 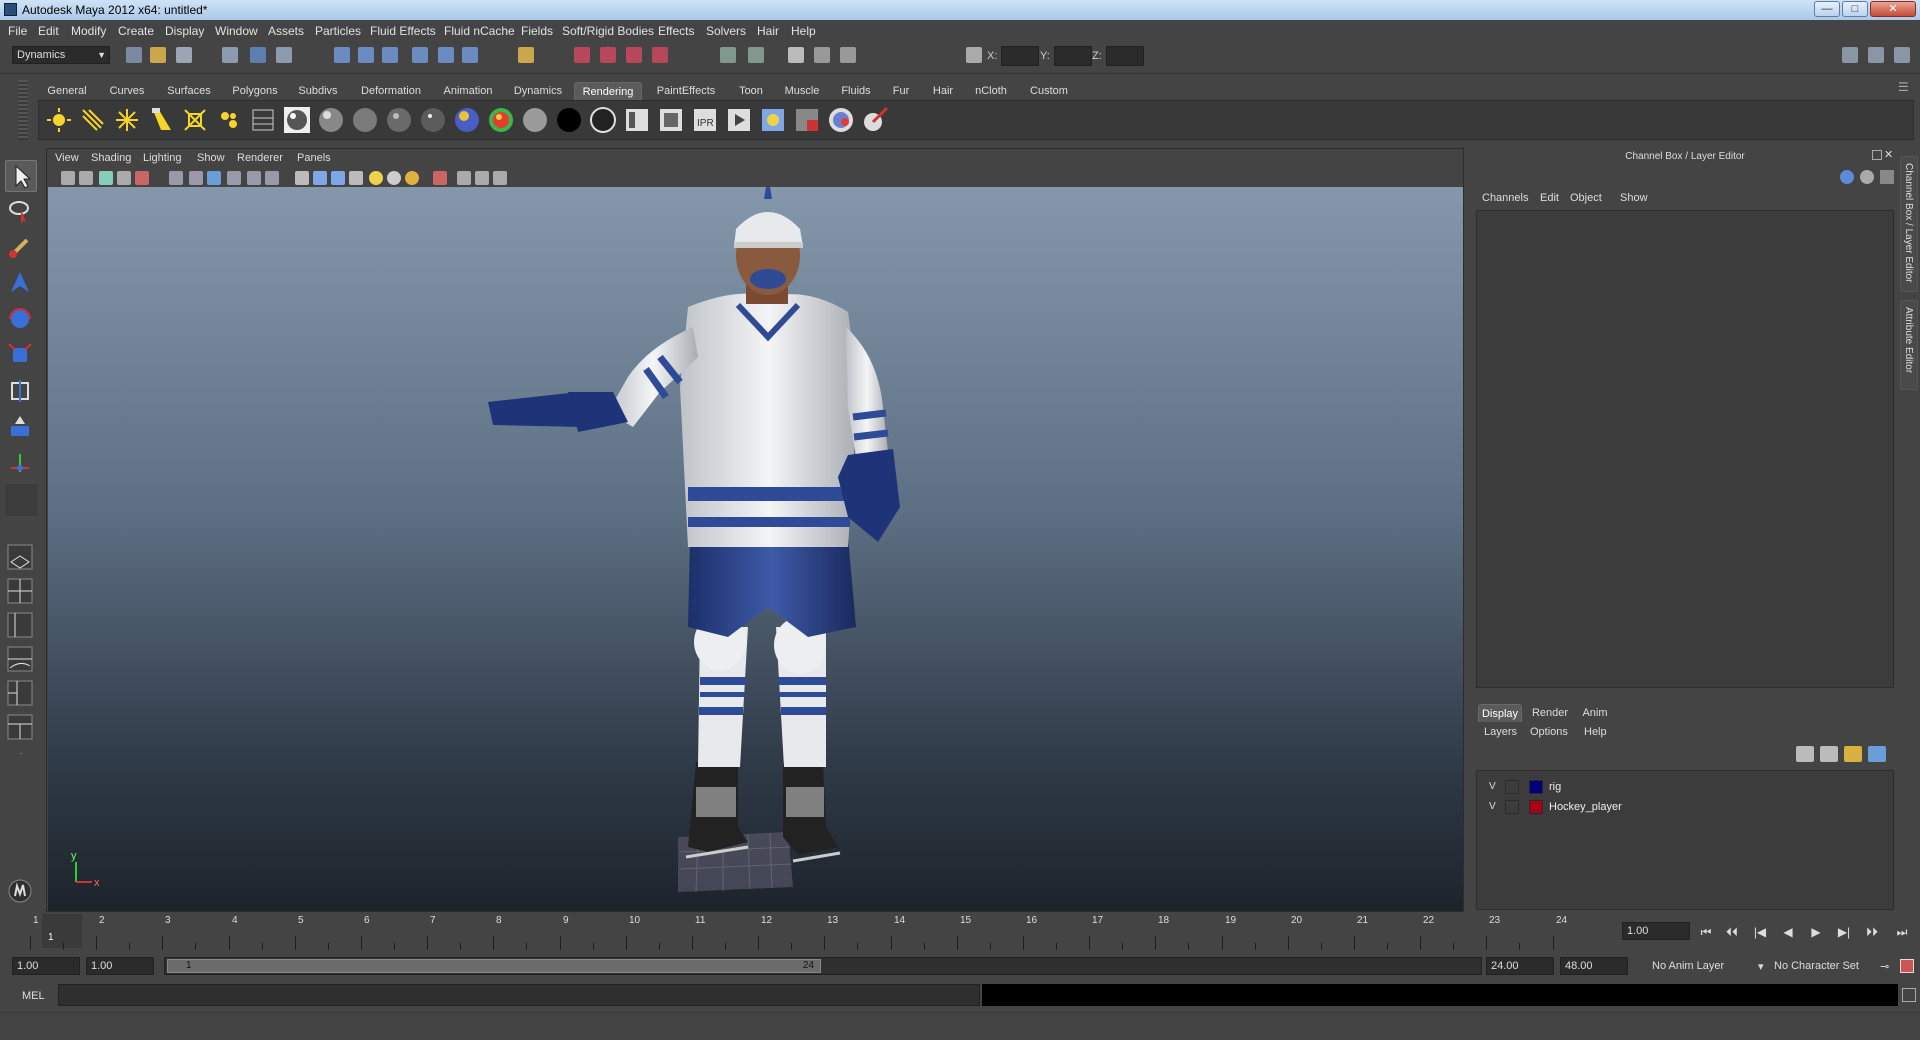 What do you see at coordinates (62, 931) in the screenshot?
I see `current-time-marker: 1` at bounding box center [62, 931].